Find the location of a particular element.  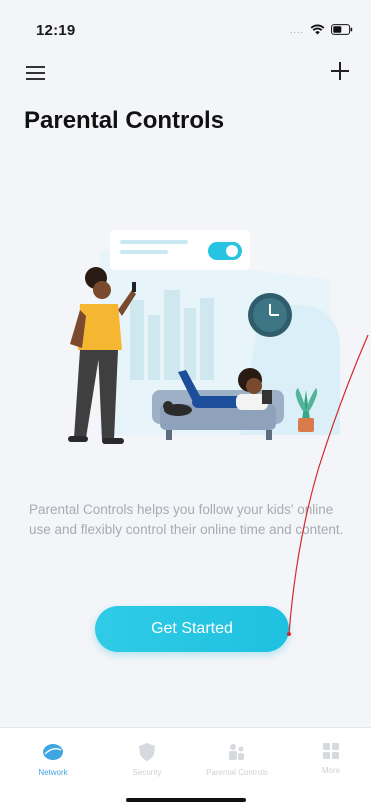

tab-network-label: Network is located at coordinates (53, 772).